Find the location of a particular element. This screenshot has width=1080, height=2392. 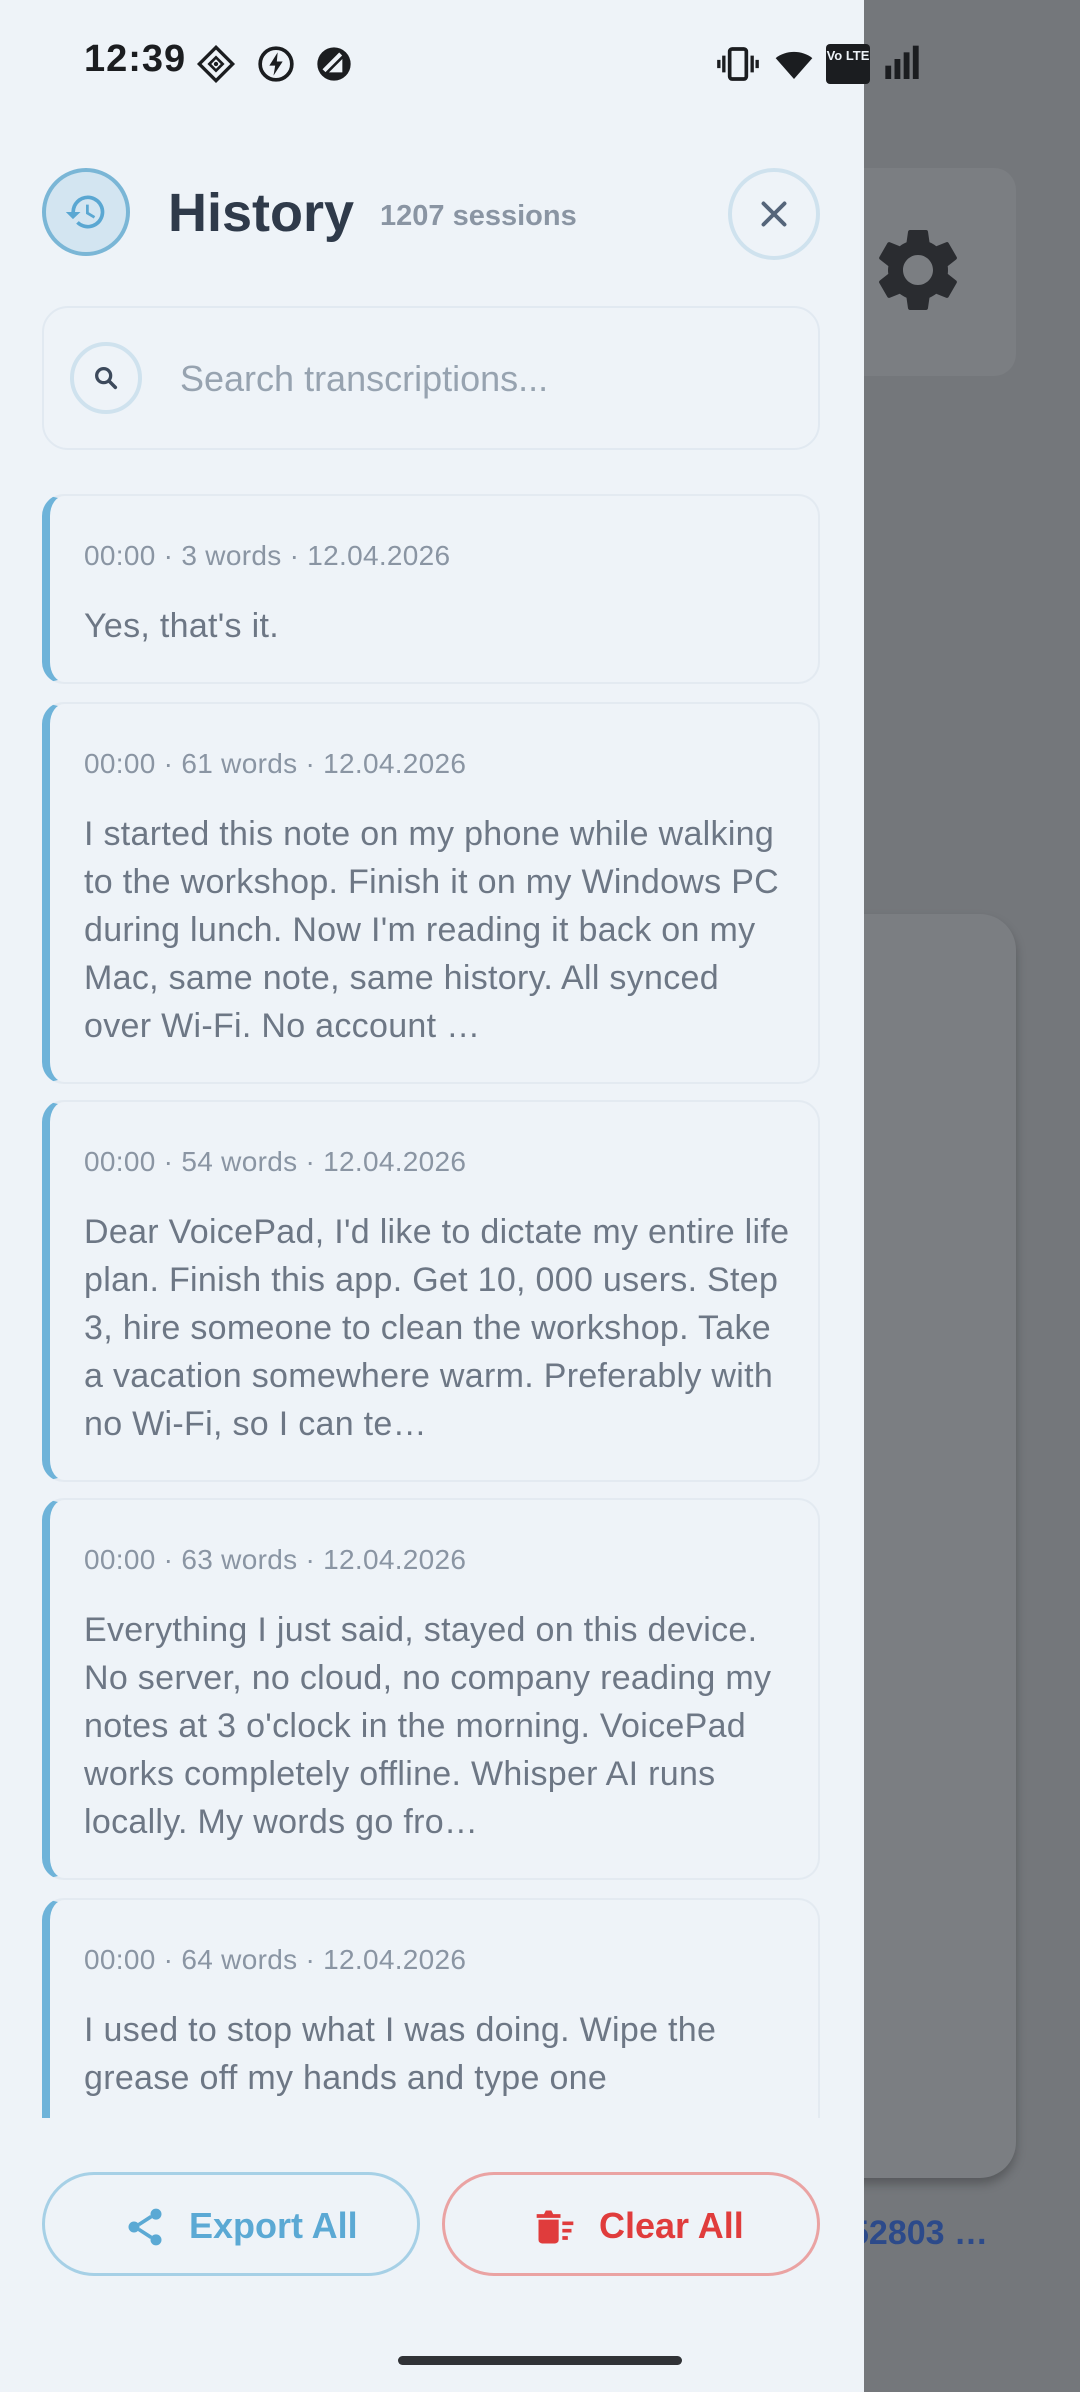

export-all-label: Export All is located at coordinates (273, 2225).